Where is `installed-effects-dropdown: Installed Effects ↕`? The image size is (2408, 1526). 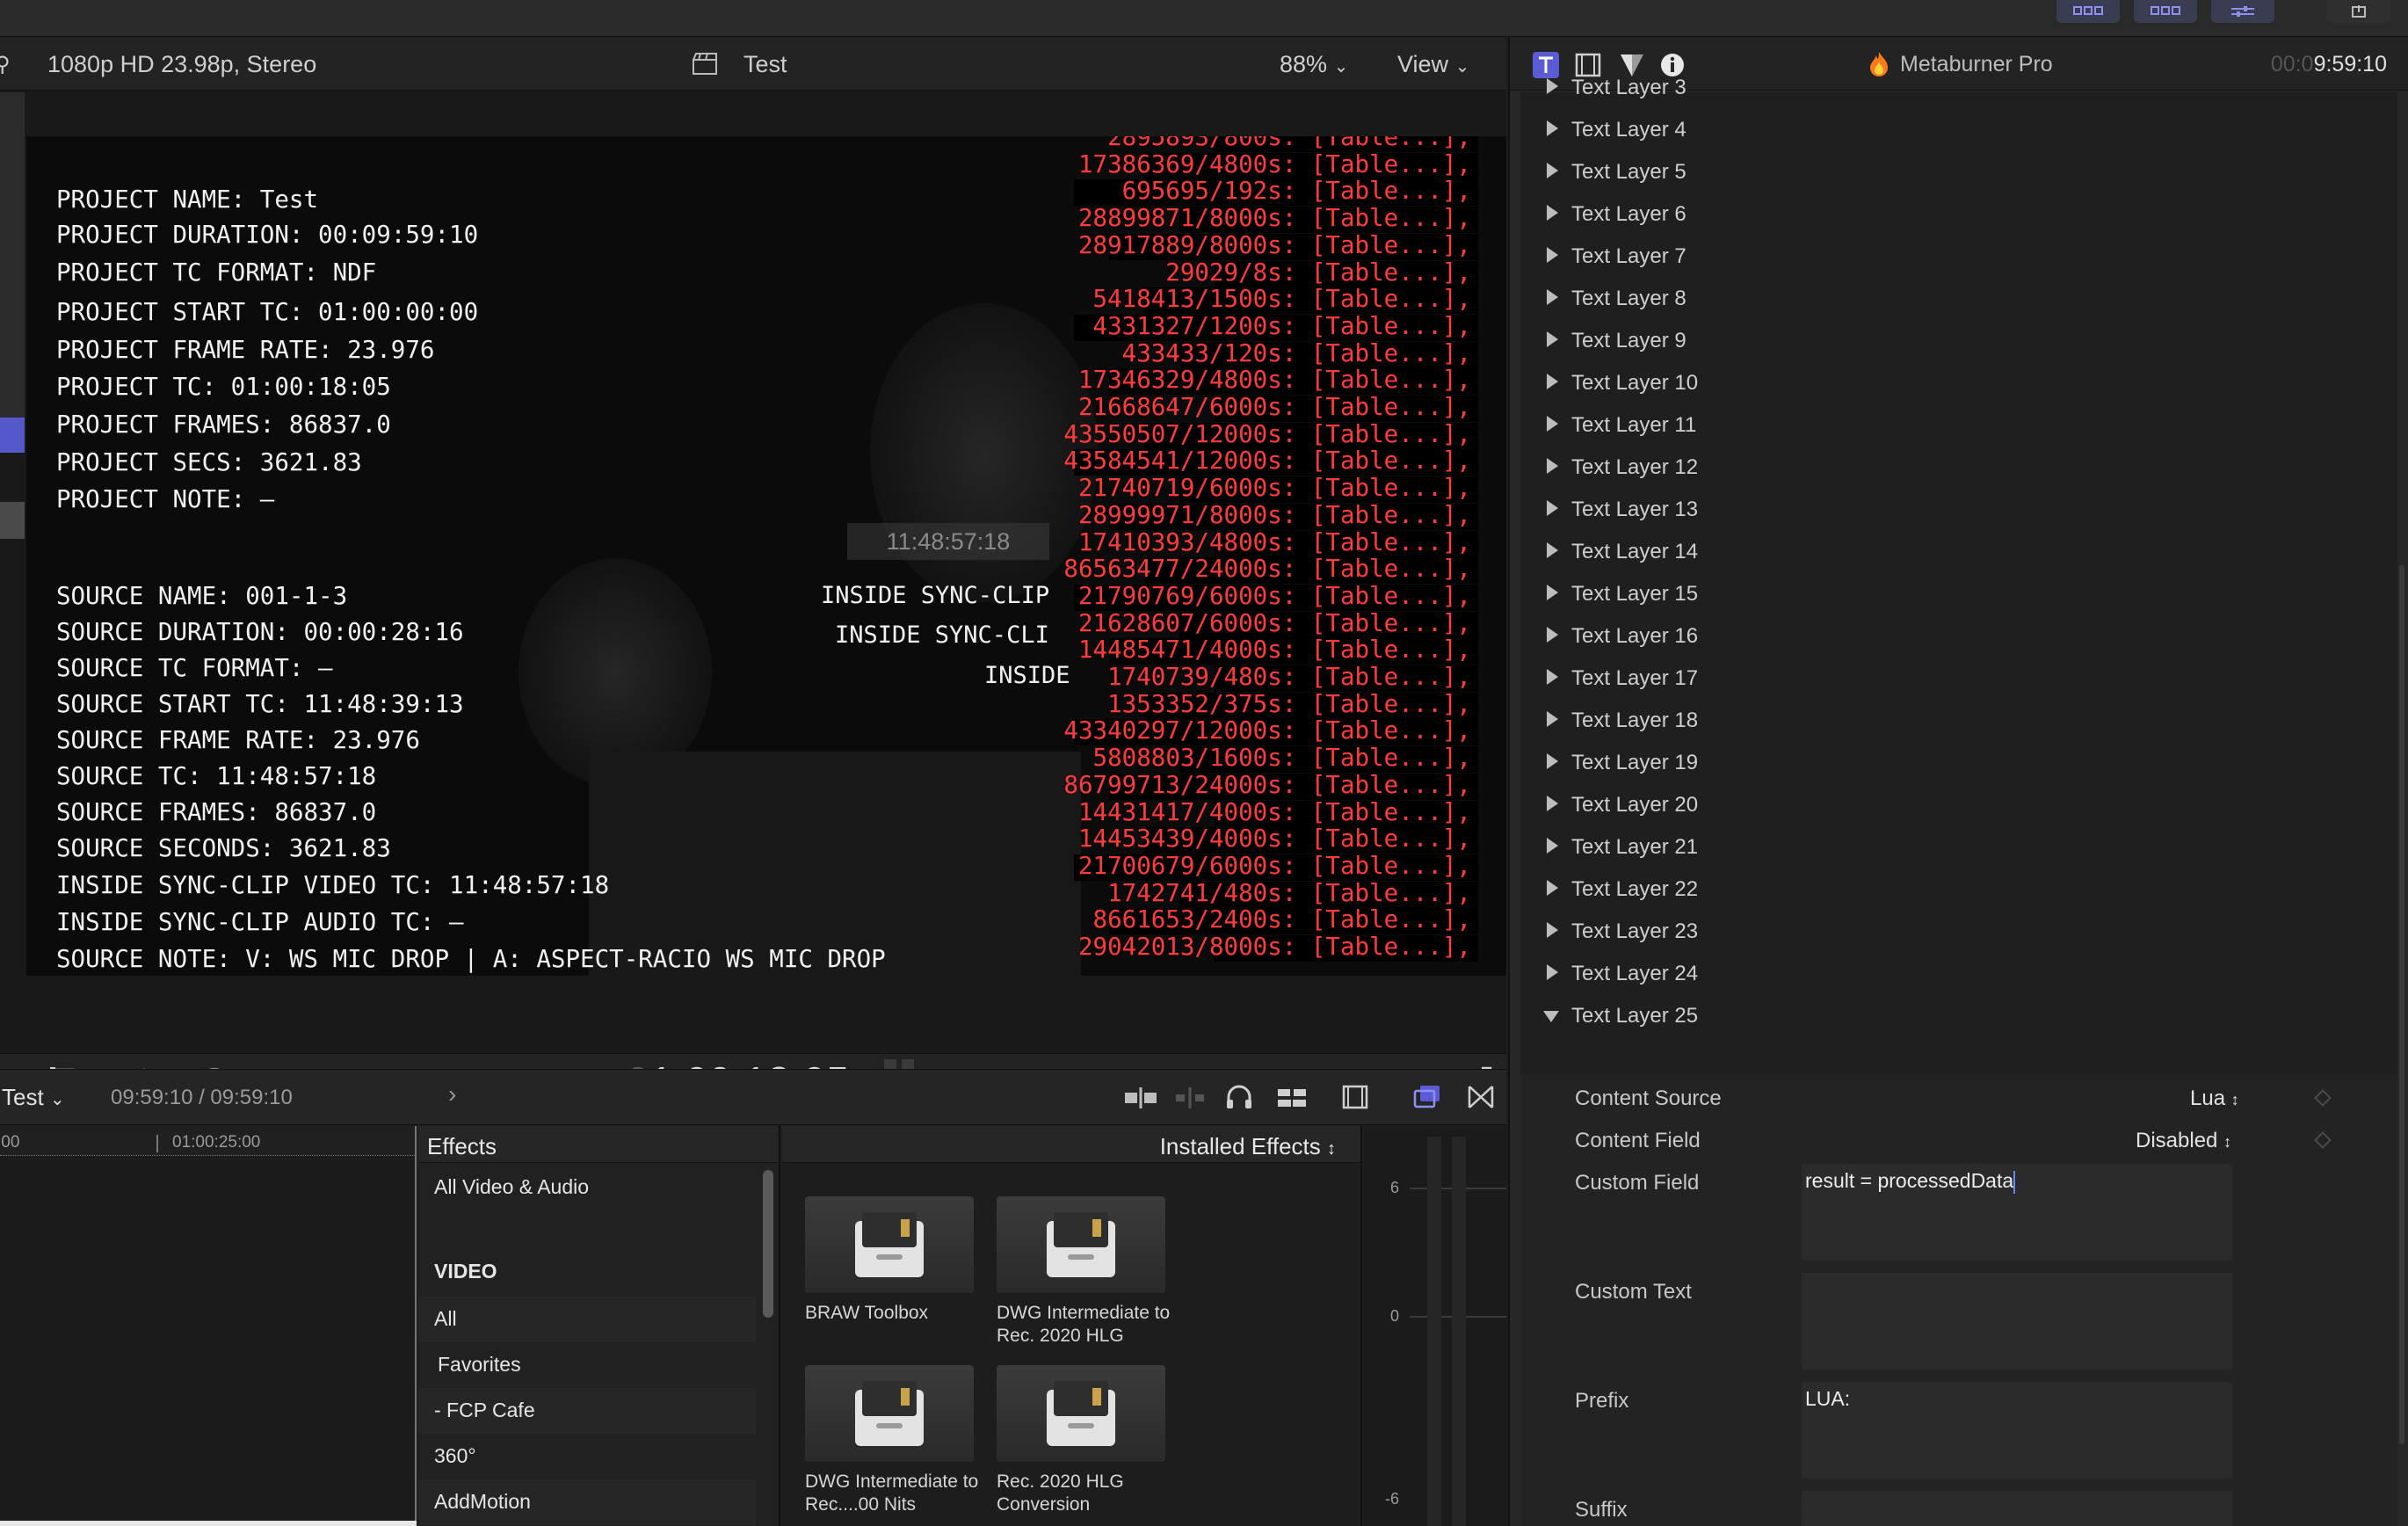
installed-effects-dropdown: Installed Effects ↕ is located at coordinates (1248, 1146).